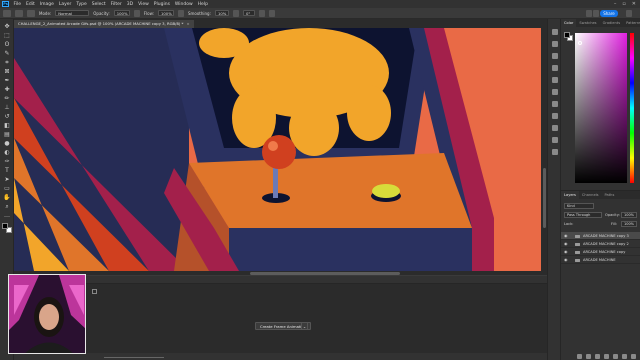 This screenshot has height=360, width=640. What do you see at coordinates (596, 13) in the screenshot?
I see `workspace-icon` at bounding box center [596, 13].